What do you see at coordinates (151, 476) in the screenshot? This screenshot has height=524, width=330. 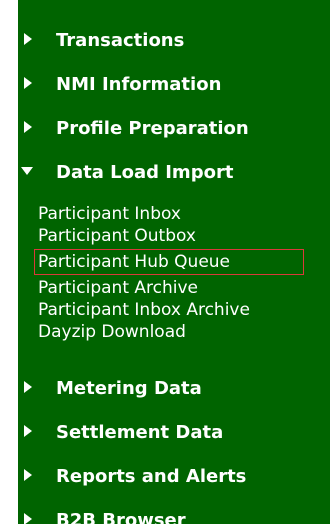 I see `menu-item-label: Reports and Alerts` at bounding box center [151, 476].